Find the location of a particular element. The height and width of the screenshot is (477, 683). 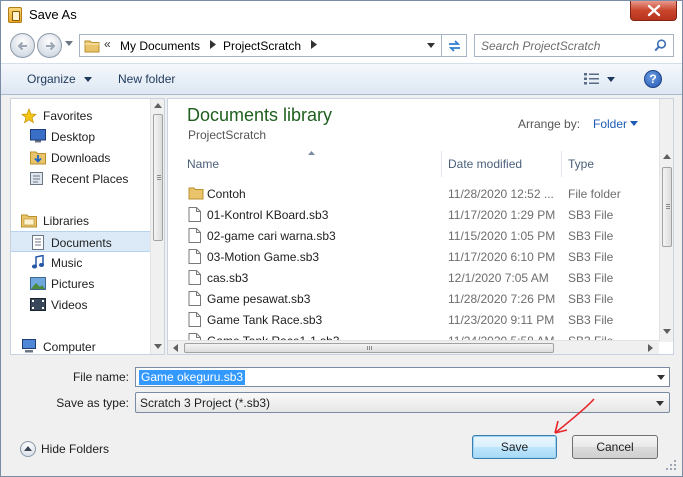

nav-item-recent-places: Recent Places is located at coordinates (81, 178).